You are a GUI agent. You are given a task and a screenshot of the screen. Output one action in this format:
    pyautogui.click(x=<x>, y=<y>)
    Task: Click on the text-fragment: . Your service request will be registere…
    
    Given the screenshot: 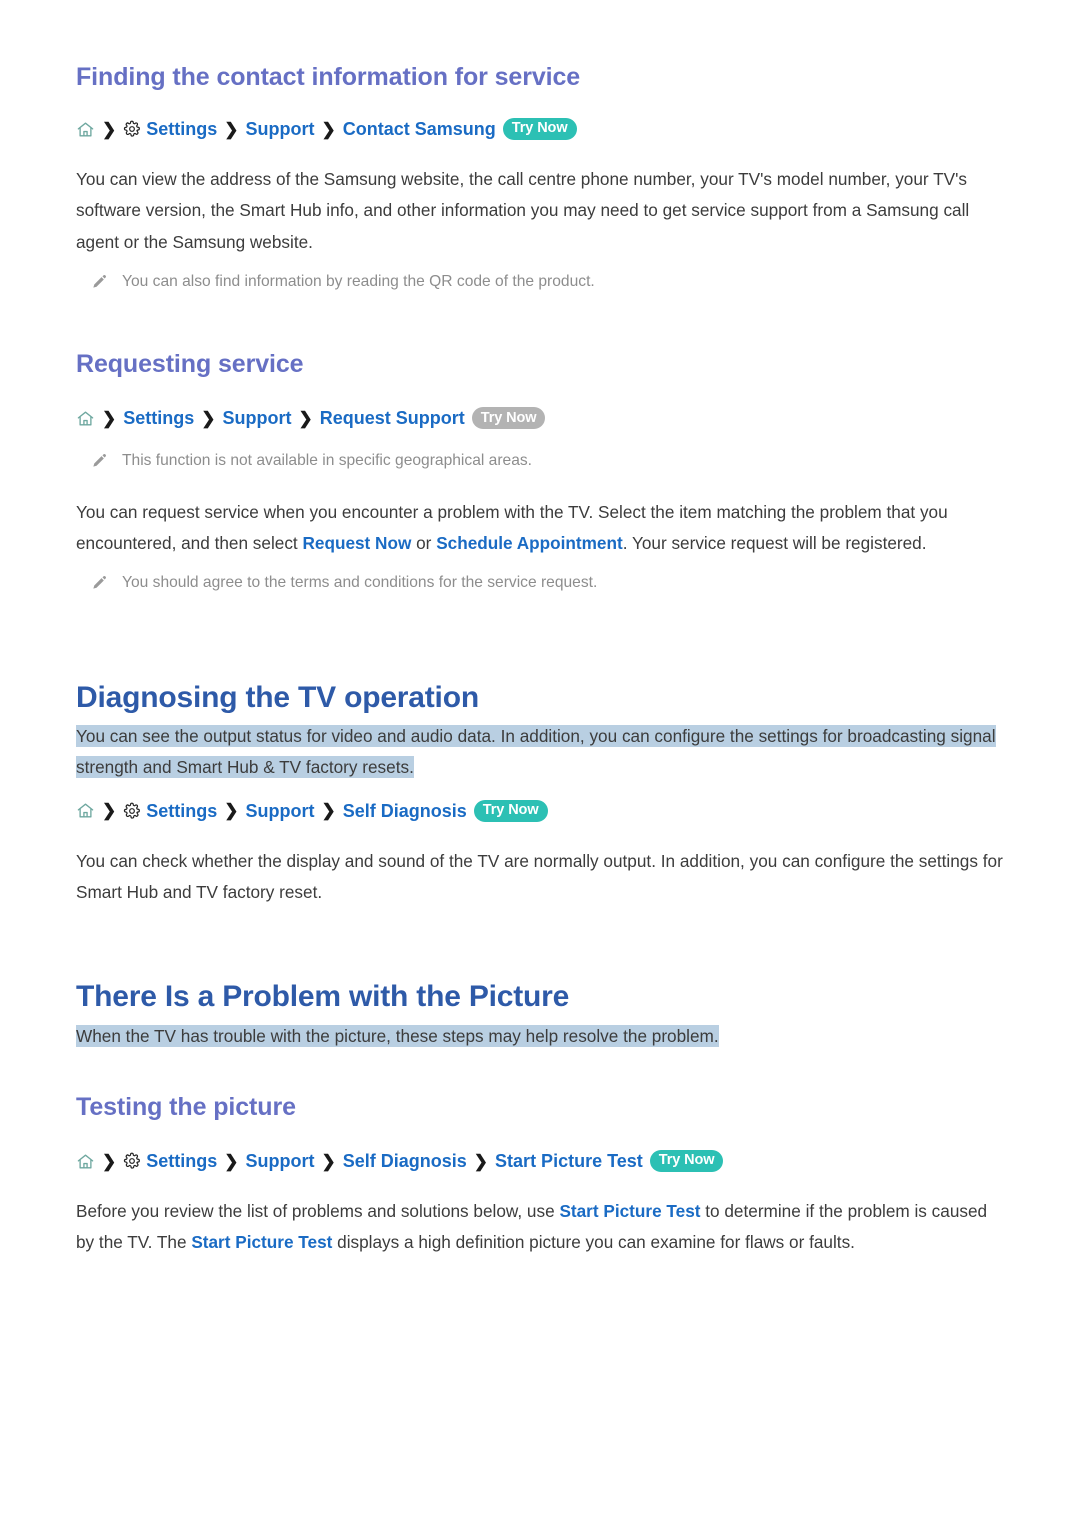 What is the action you would take?
    pyautogui.click(x=774, y=542)
    